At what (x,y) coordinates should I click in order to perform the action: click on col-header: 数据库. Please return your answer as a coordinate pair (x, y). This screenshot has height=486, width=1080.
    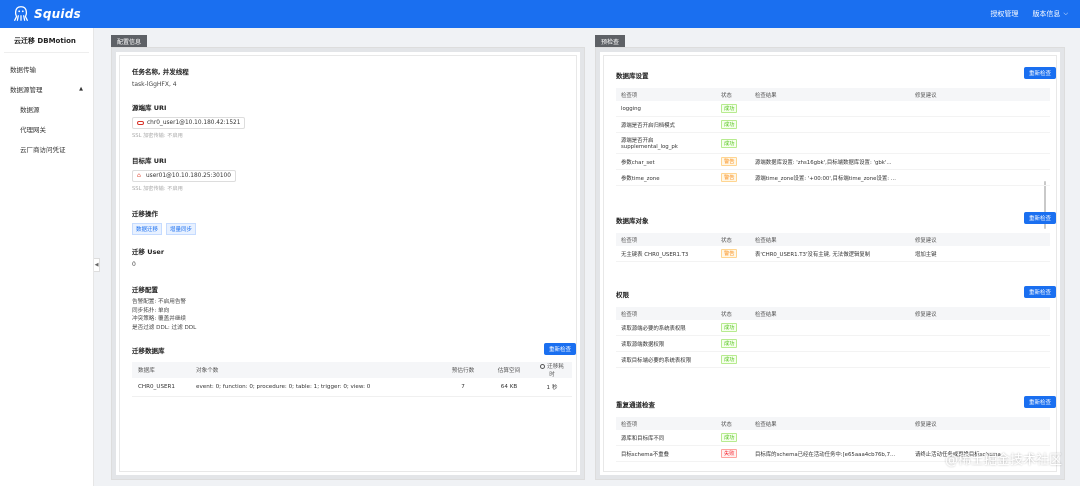
    Looking at the image, I should click on (161, 370).